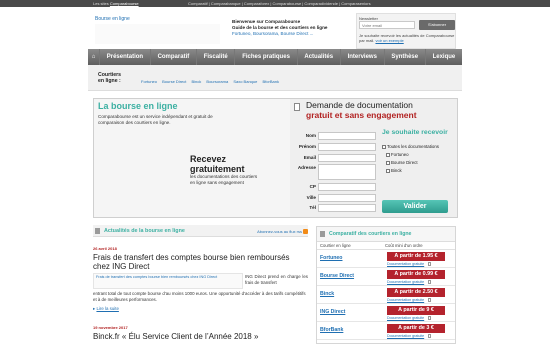  I want to click on courtier-link-fortuneo: Fortuneo, so click(149, 81).